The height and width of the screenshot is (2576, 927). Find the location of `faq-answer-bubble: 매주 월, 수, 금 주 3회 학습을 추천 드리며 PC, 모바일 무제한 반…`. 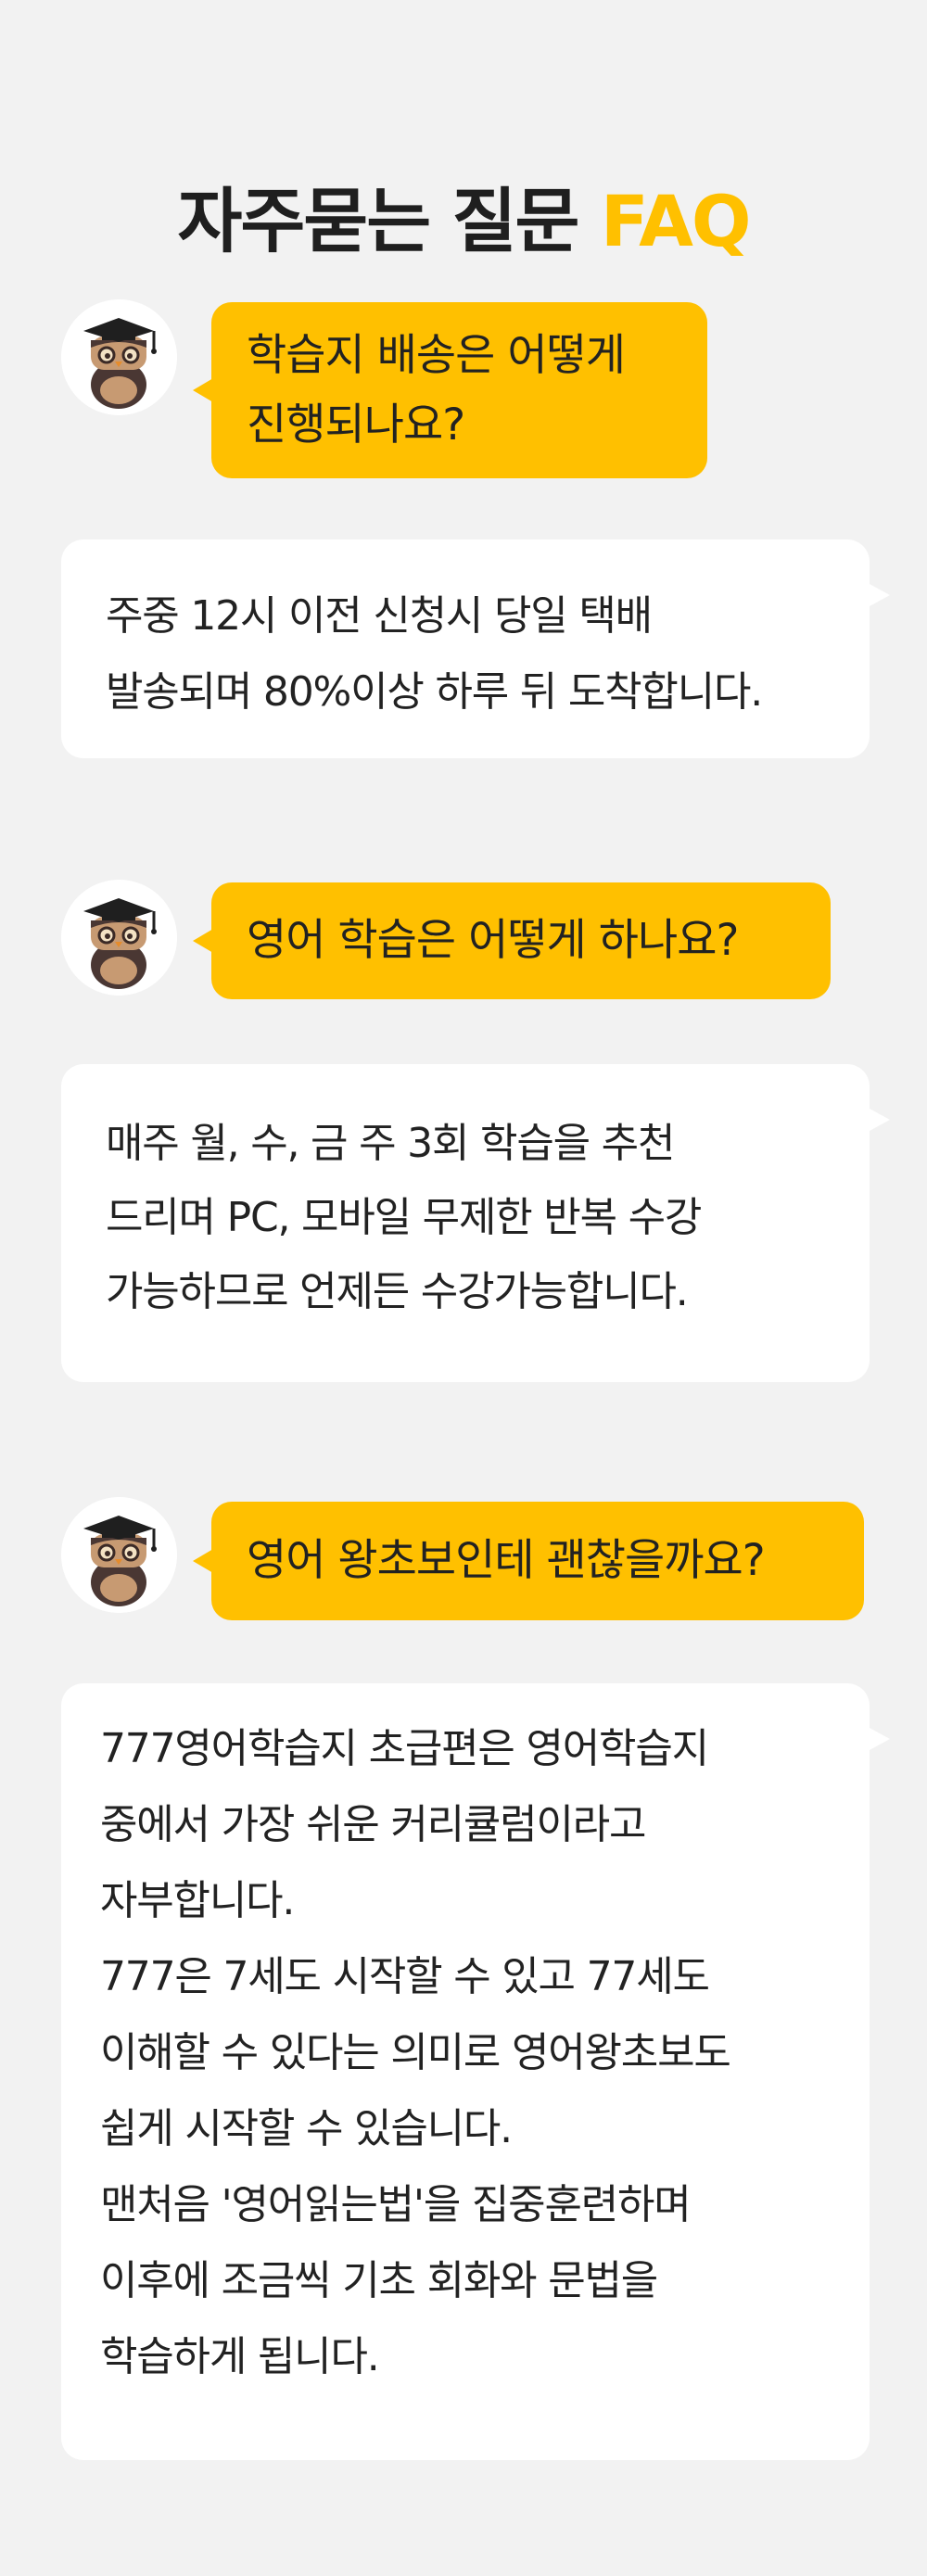

faq-answer-bubble: 매주 월, 수, 금 주 3회 학습을 추천 드리며 PC, 모바일 무제한 반… is located at coordinates (475, 1223).